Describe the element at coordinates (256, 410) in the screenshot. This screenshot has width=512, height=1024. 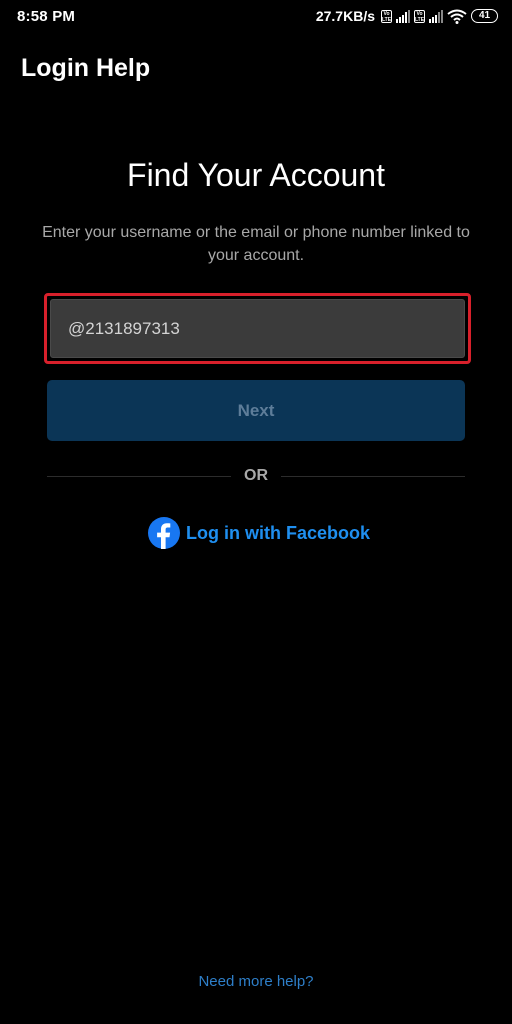
I see `next-button: Next` at that location.